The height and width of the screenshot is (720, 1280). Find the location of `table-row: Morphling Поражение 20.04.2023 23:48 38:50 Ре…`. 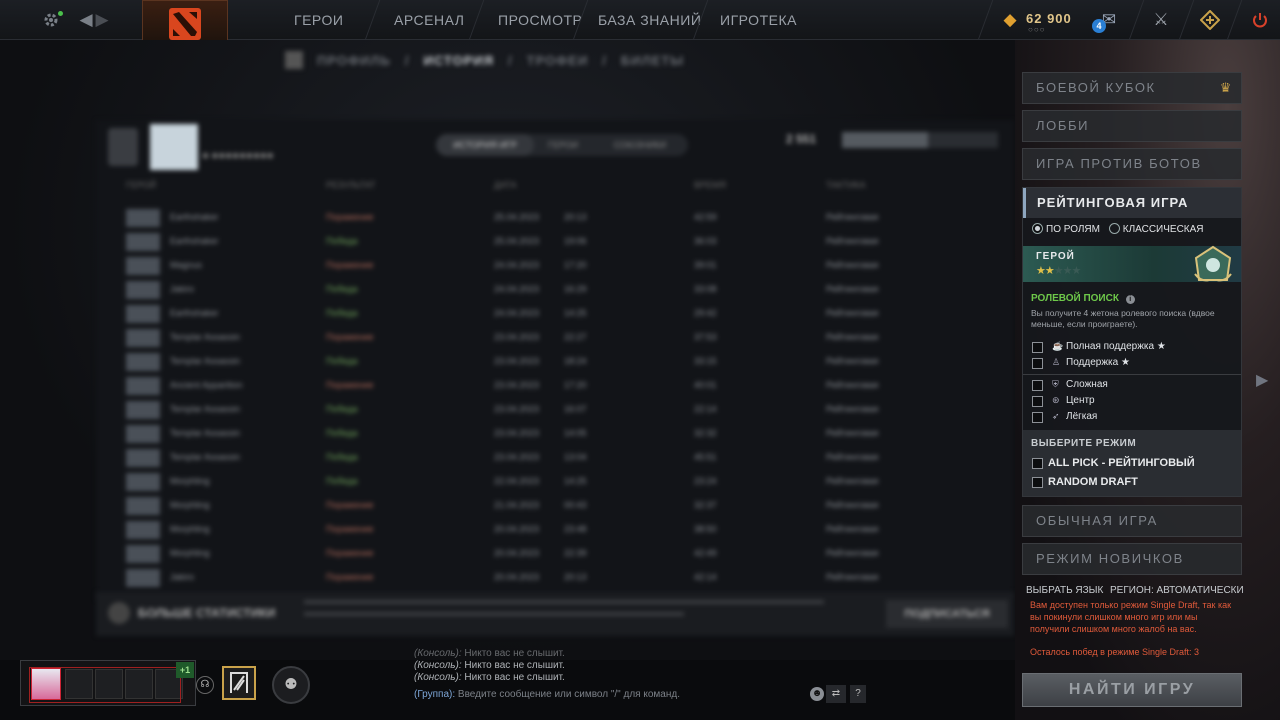

table-row: Morphling Поражение 20.04.2023 23:48 38:50 Ре… is located at coordinates (566, 530).